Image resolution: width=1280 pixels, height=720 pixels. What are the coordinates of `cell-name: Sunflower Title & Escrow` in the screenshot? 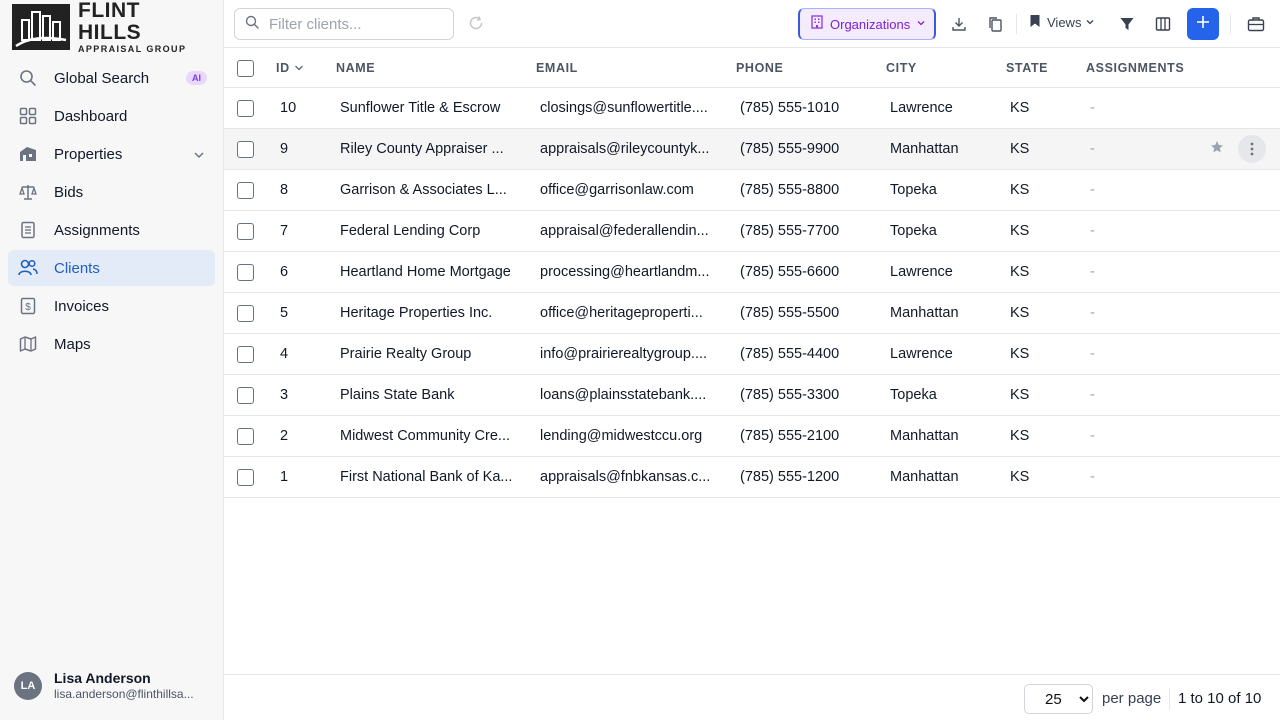 It's located at (420, 108).